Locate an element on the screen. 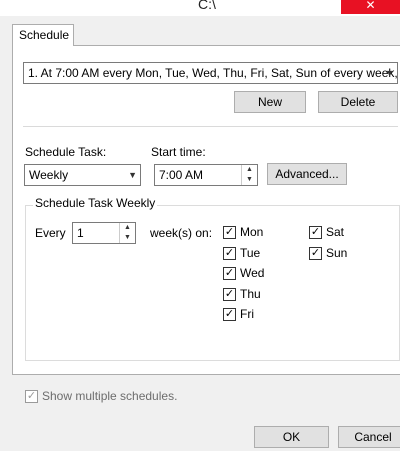 The width and height of the screenshot is (400, 451). checkbox-tue: ✓ Tue is located at coordinates (241, 253).